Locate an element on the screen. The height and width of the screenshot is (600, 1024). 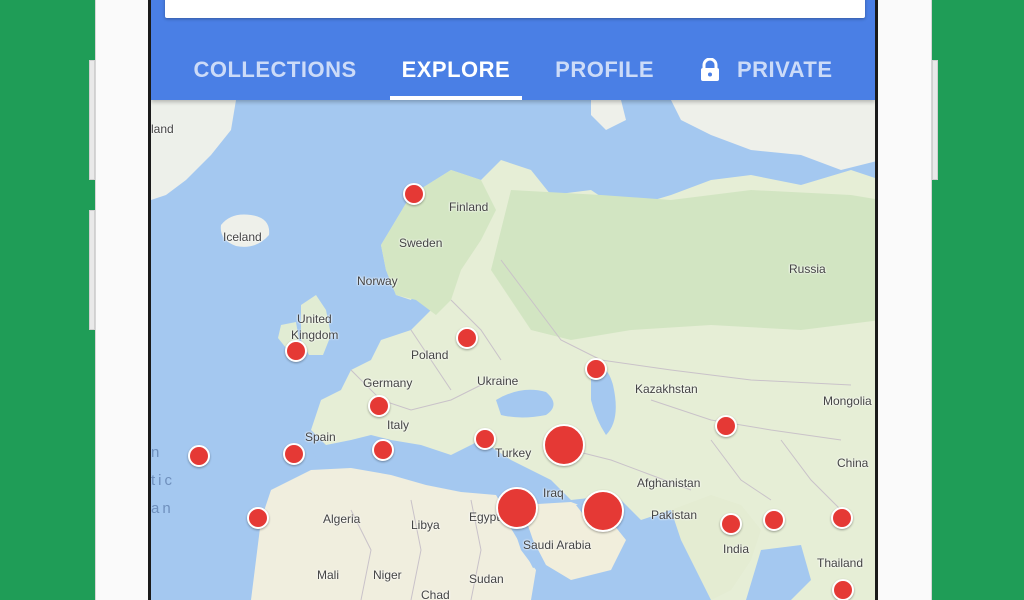
map-label-united: United is located at coordinates (314, 319).